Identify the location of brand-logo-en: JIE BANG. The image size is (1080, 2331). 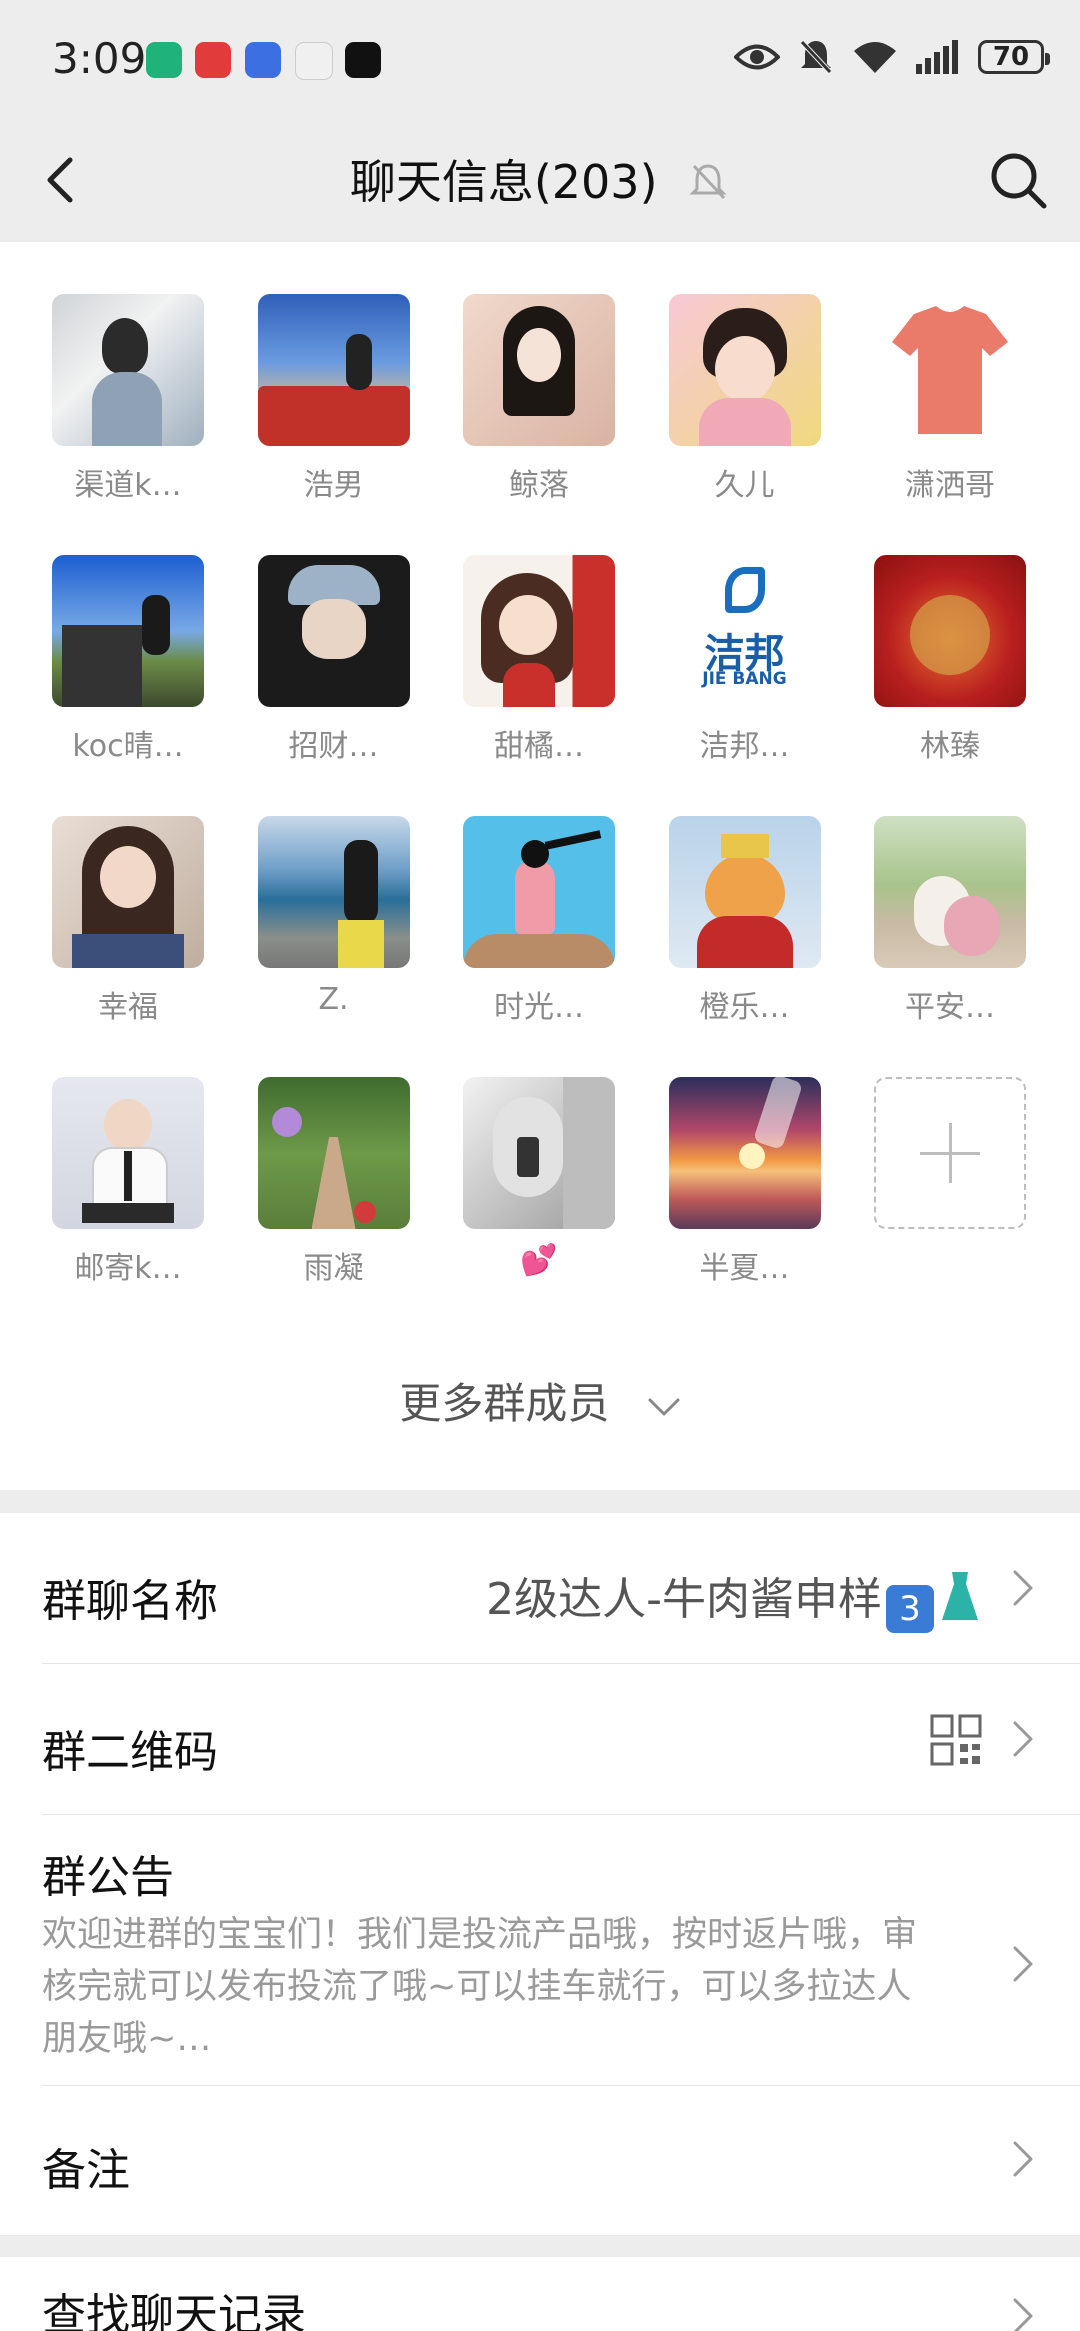
(744, 679).